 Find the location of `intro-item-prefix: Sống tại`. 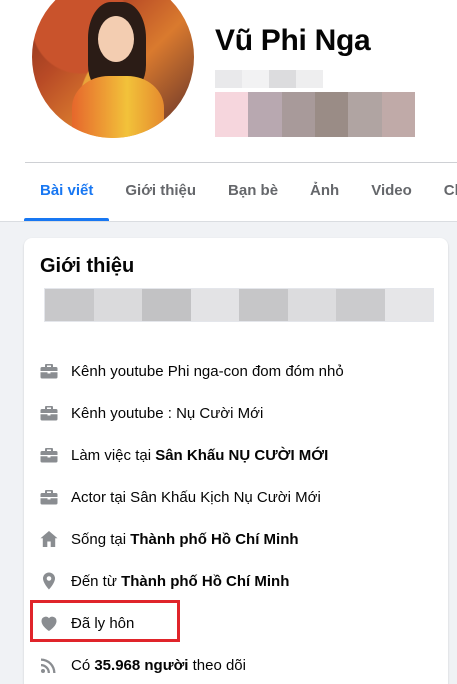

intro-item-prefix: Sống tại is located at coordinates (101, 539).